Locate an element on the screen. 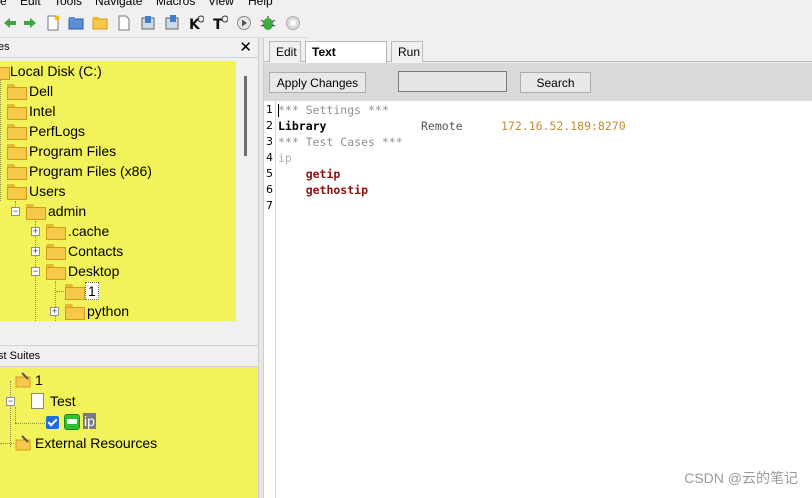  menu-tools: Tools is located at coordinates (68, 4).